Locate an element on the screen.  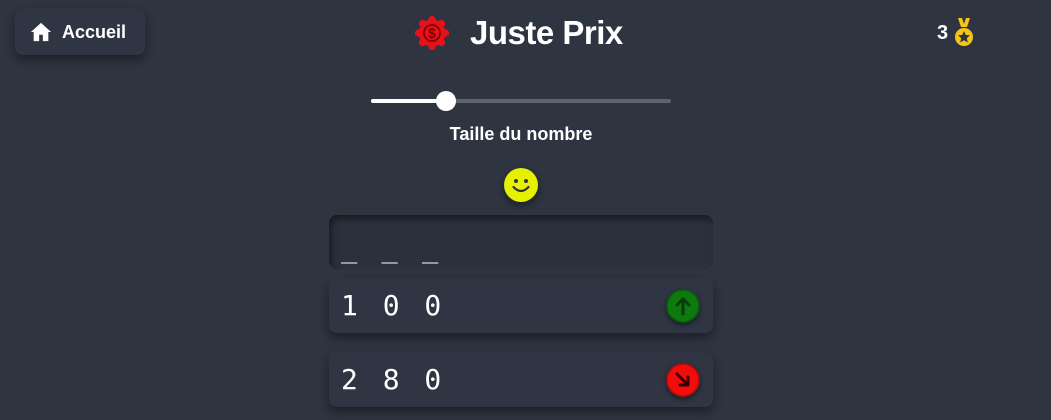
home-icon is located at coordinates (41, 32).